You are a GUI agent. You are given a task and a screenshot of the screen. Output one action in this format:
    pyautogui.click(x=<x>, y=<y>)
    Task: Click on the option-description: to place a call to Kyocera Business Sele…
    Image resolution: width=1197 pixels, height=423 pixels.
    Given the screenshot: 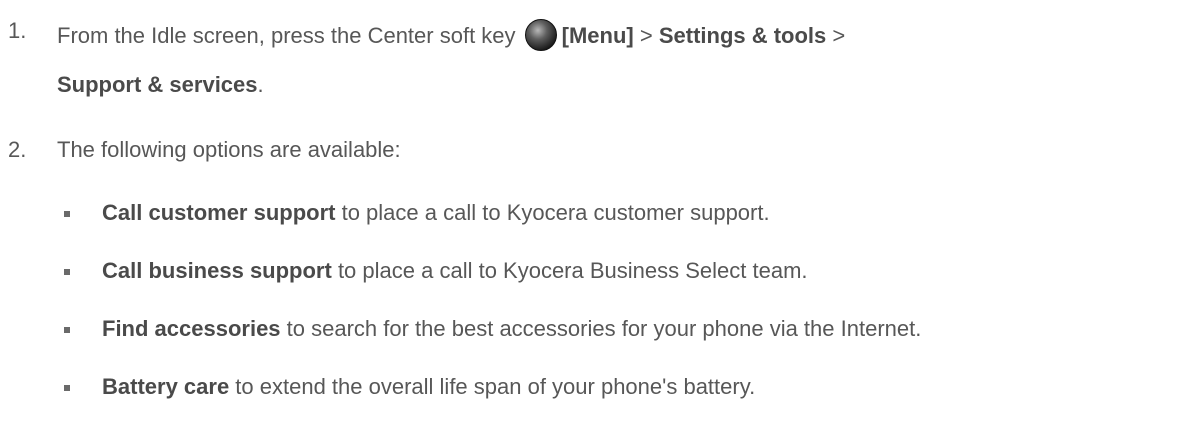 What is the action you would take?
    pyautogui.click(x=569, y=270)
    